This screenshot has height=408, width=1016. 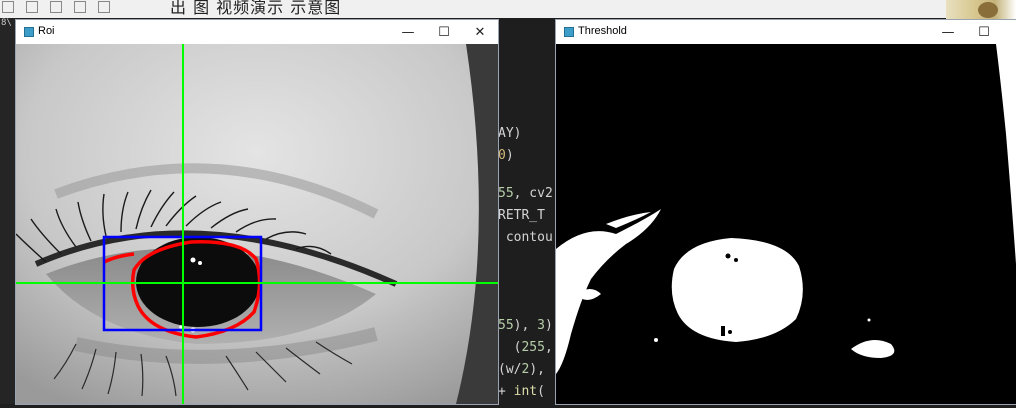 I want to click on code-token: AY), so click(x=510, y=133).